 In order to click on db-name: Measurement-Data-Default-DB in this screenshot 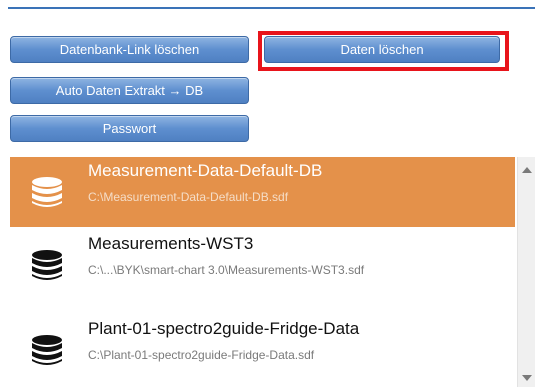, I will do `click(205, 170)`.